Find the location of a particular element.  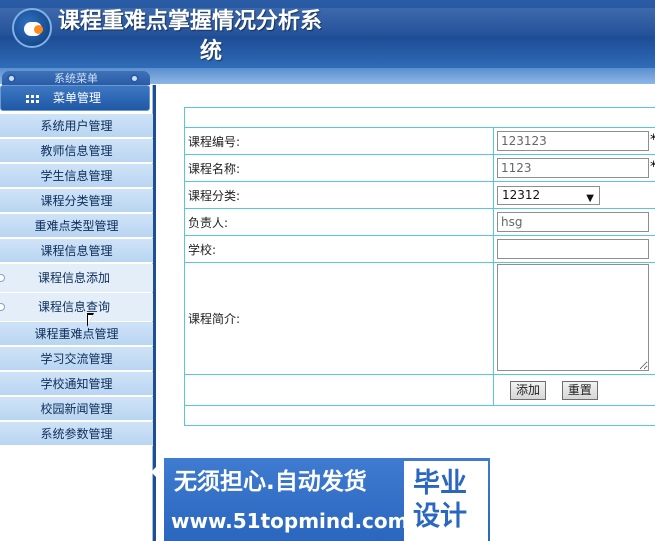

course-category-selected: 12312 is located at coordinates (521, 194).